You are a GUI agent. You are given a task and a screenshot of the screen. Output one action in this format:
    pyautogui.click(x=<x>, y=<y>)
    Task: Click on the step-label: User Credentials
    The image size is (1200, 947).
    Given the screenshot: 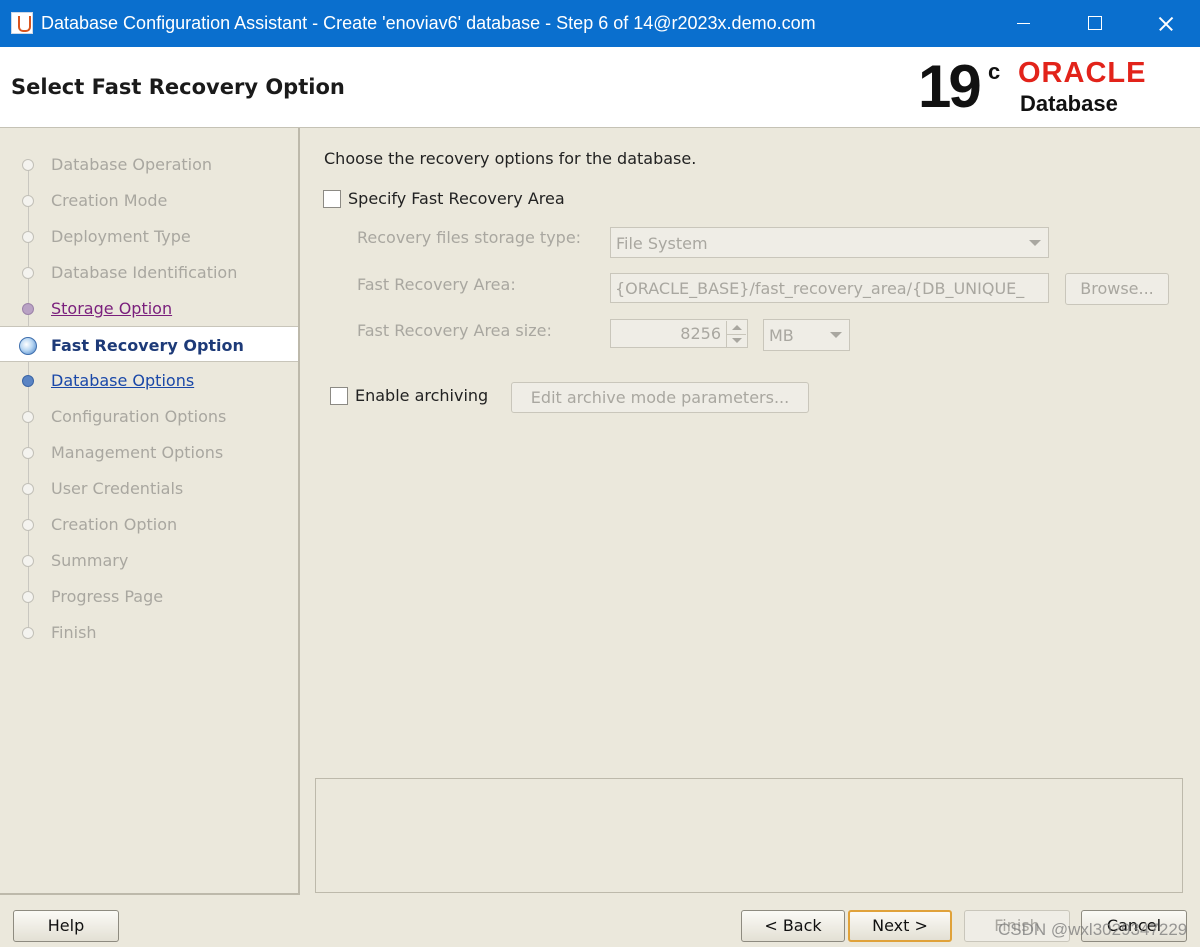 What is the action you would take?
    pyautogui.click(x=117, y=488)
    